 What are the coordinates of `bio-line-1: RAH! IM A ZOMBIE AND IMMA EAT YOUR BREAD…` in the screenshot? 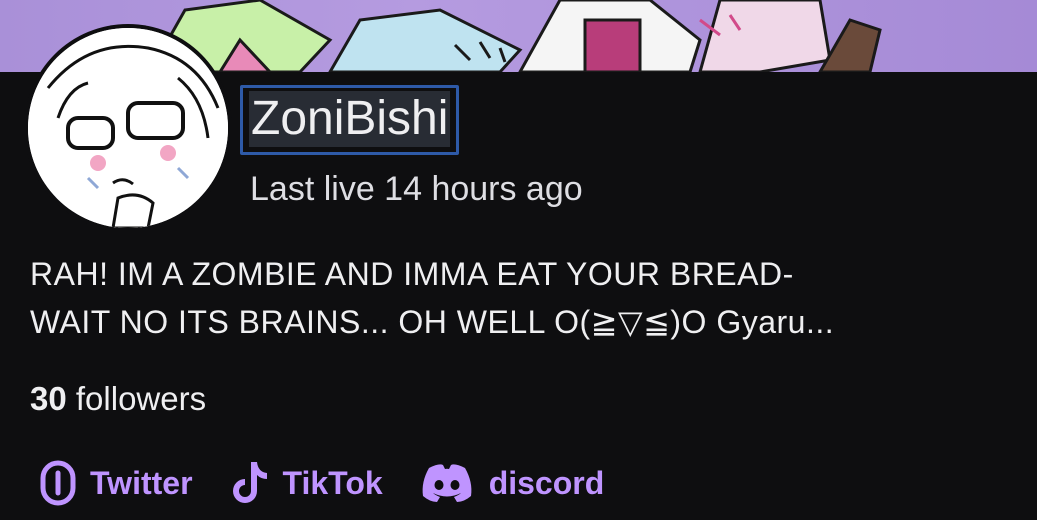 It's located at (412, 274).